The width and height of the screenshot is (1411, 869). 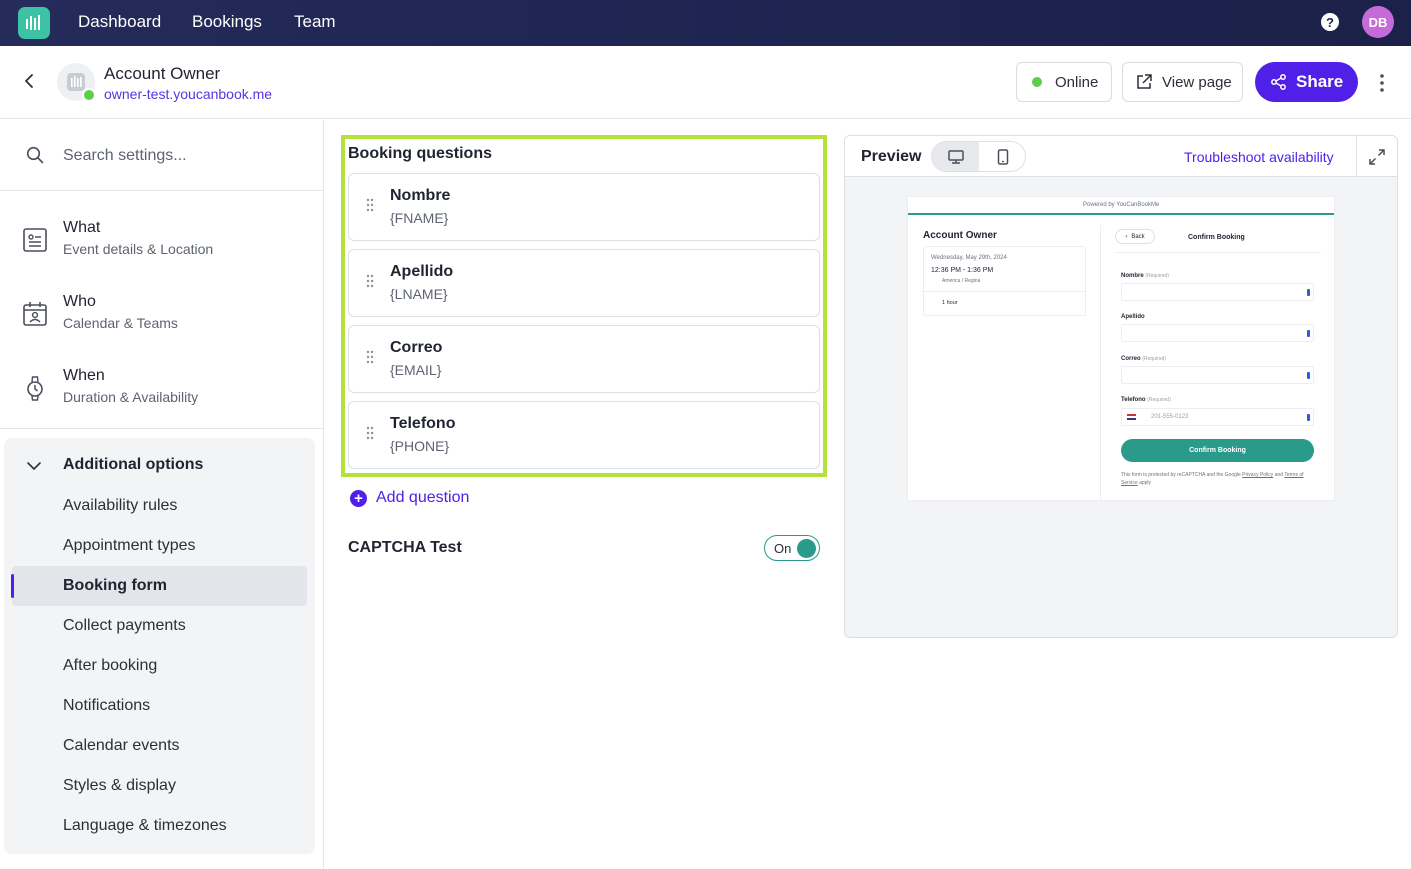 What do you see at coordinates (161, 389) in the screenshot?
I see `sidebar-item-when: When Duration & Availability` at bounding box center [161, 389].